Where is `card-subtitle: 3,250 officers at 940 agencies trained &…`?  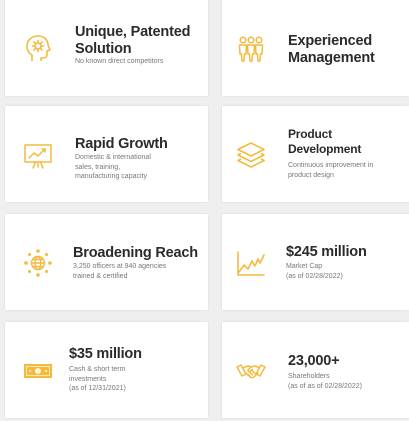 card-subtitle: 3,250 officers at 940 agencies trained &… is located at coordinates (120, 271).